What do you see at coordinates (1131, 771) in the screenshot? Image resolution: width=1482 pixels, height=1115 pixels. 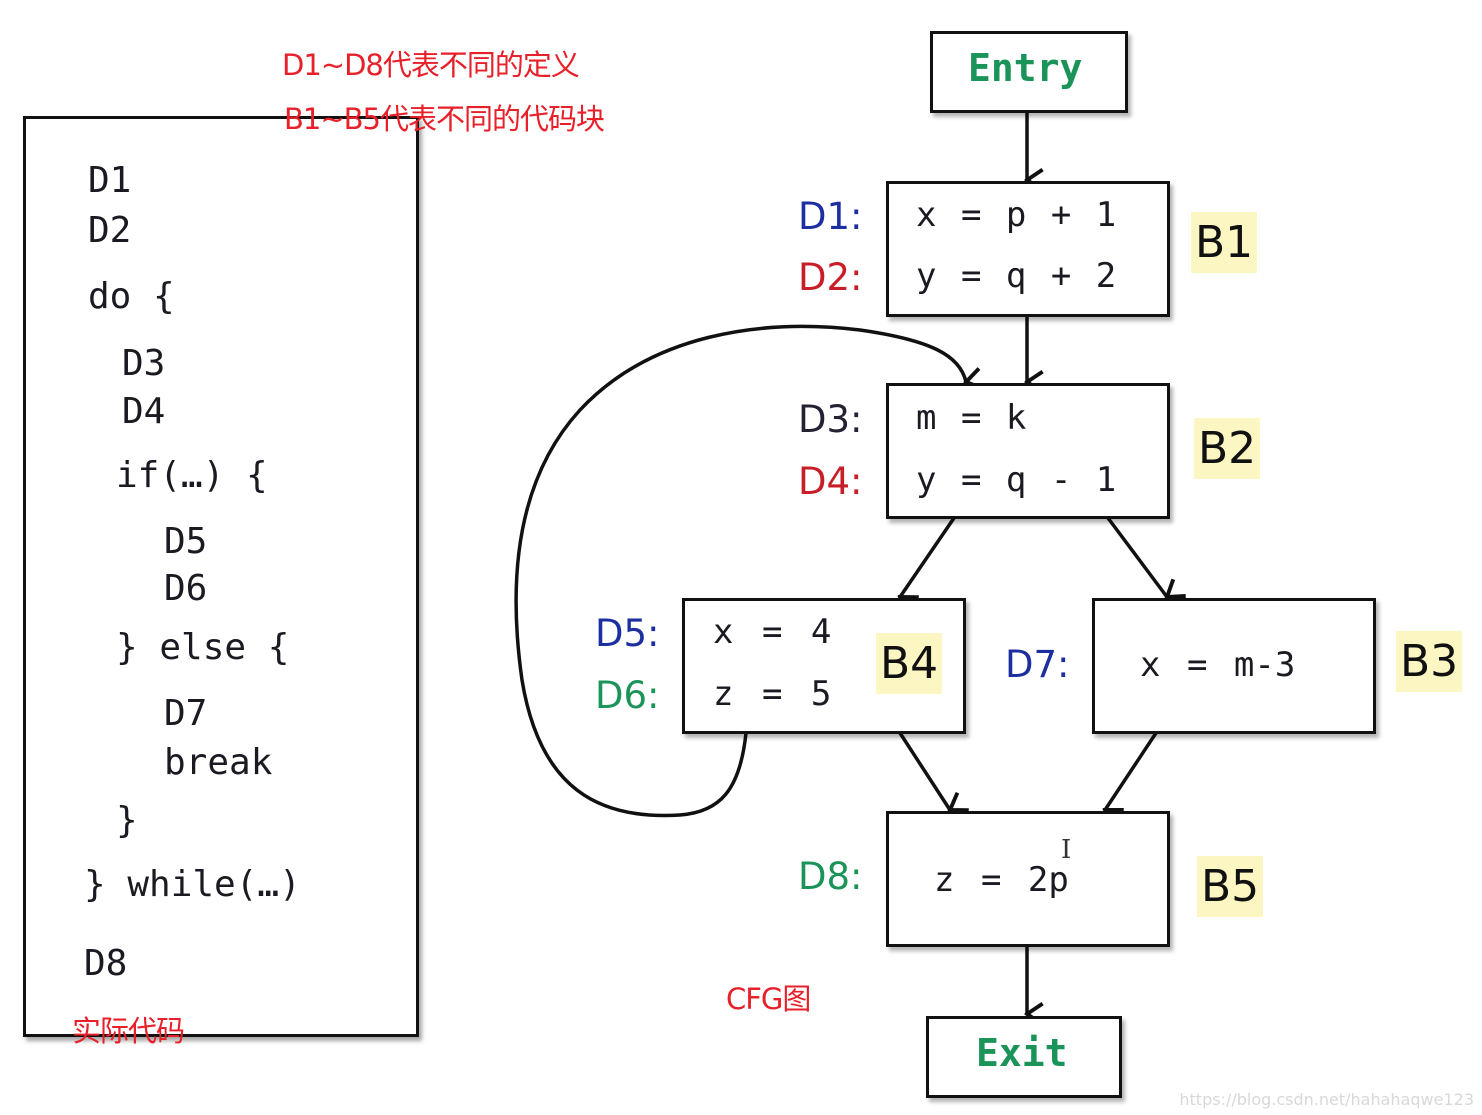 I see `edge-b3-b5` at bounding box center [1131, 771].